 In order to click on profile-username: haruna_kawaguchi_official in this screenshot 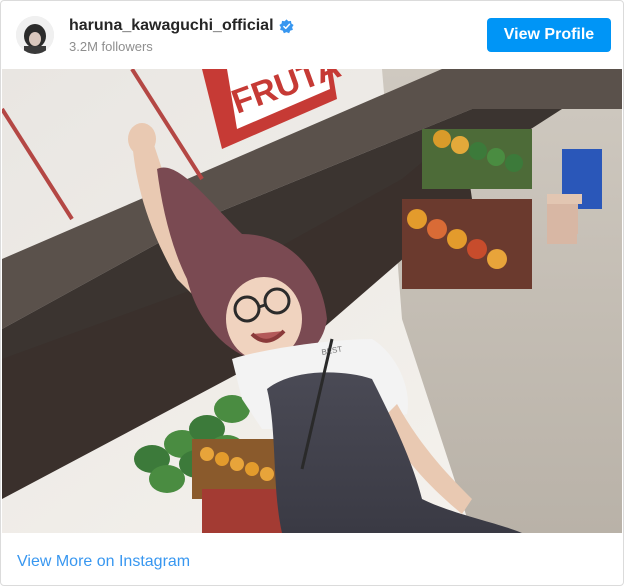, I will do `click(171, 26)`.